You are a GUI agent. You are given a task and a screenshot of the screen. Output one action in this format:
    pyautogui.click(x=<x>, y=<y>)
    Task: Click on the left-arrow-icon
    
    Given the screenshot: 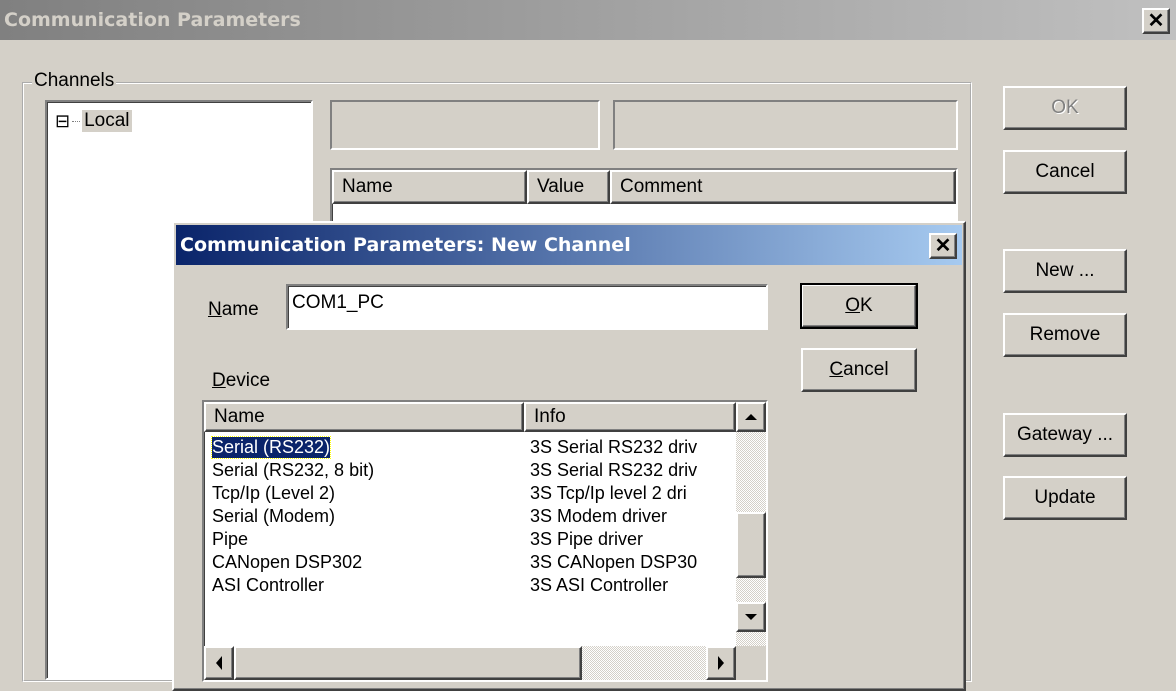 What is the action you would take?
    pyautogui.click(x=219, y=663)
    